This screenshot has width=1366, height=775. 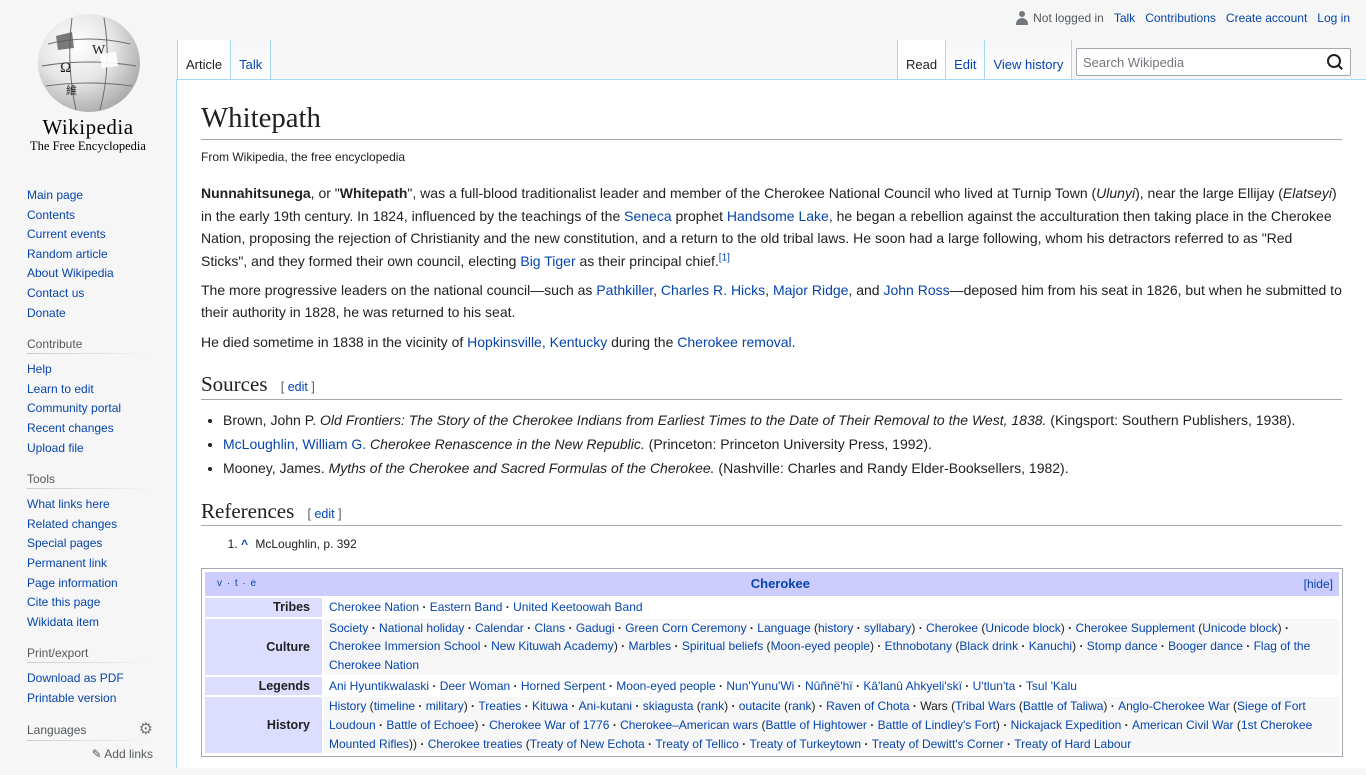 What do you see at coordinates (805, 744) in the screenshot?
I see `inline-link: Treaty of Turkeytown` at bounding box center [805, 744].